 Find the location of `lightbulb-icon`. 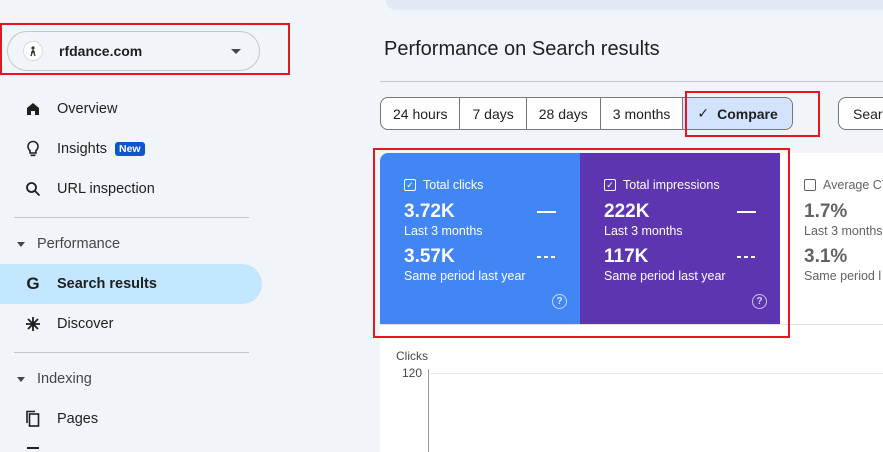

lightbulb-icon is located at coordinates (33, 149).